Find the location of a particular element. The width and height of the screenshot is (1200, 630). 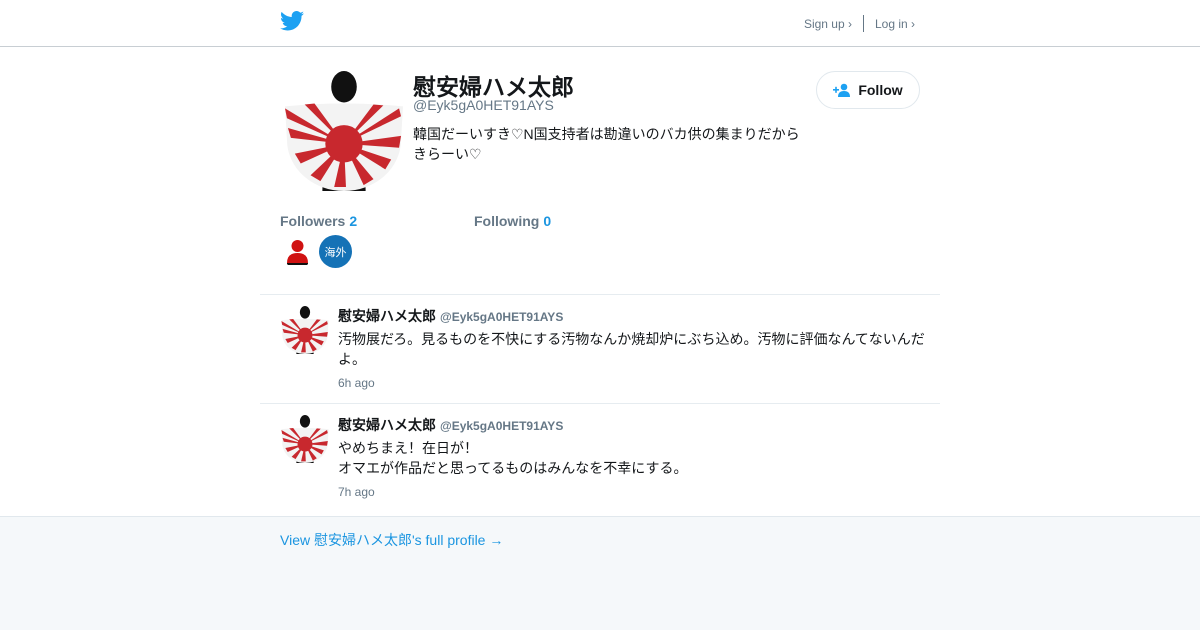

section-divider is located at coordinates (600, 294).